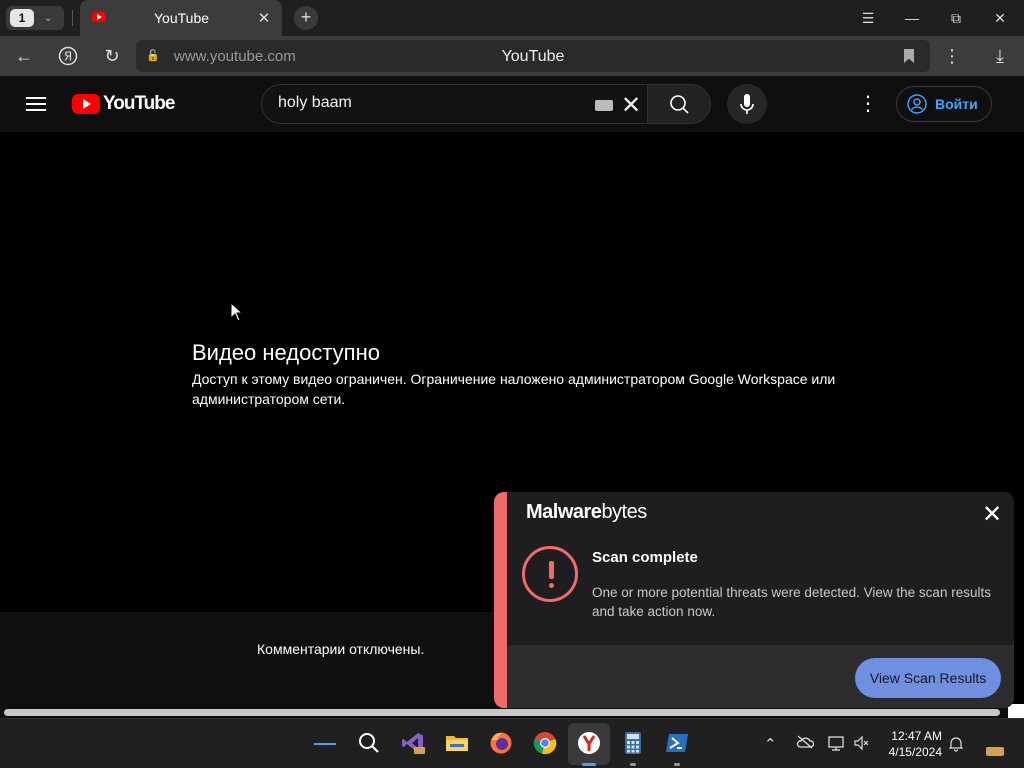 This screenshot has width=1024, height=768. What do you see at coordinates (907, 752) in the screenshot?
I see `clock-date: 4/15/2024` at bounding box center [907, 752].